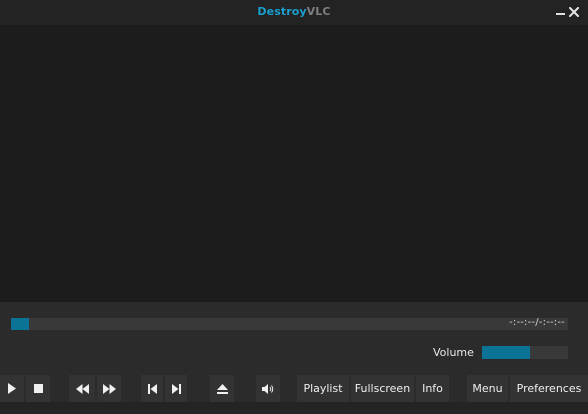 The width and height of the screenshot is (588, 414). What do you see at coordinates (549, 388) in the screenshot?
I see `preferences-button: Preferences` at bounding box center [549, 388].